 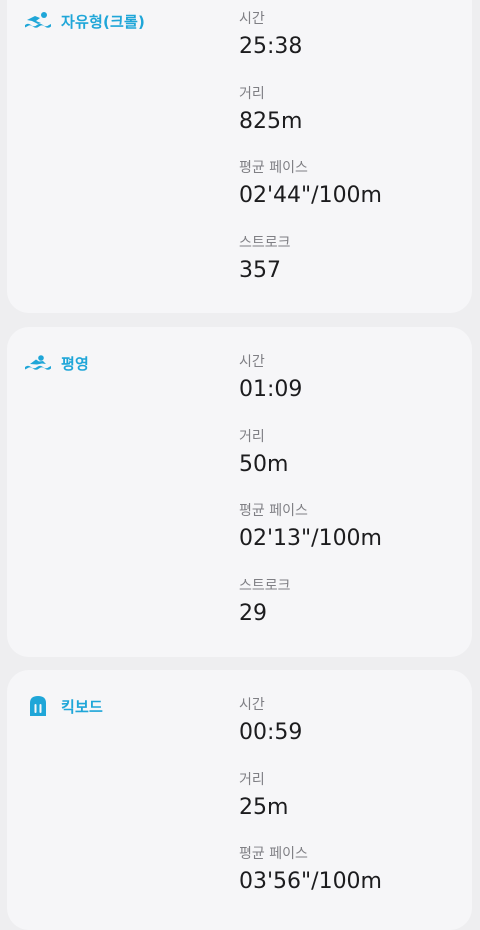 What do you see at coordinates (56, 363) in the screenshot?
I see `stroke-header: 평영` at bounding box center [56, 363].